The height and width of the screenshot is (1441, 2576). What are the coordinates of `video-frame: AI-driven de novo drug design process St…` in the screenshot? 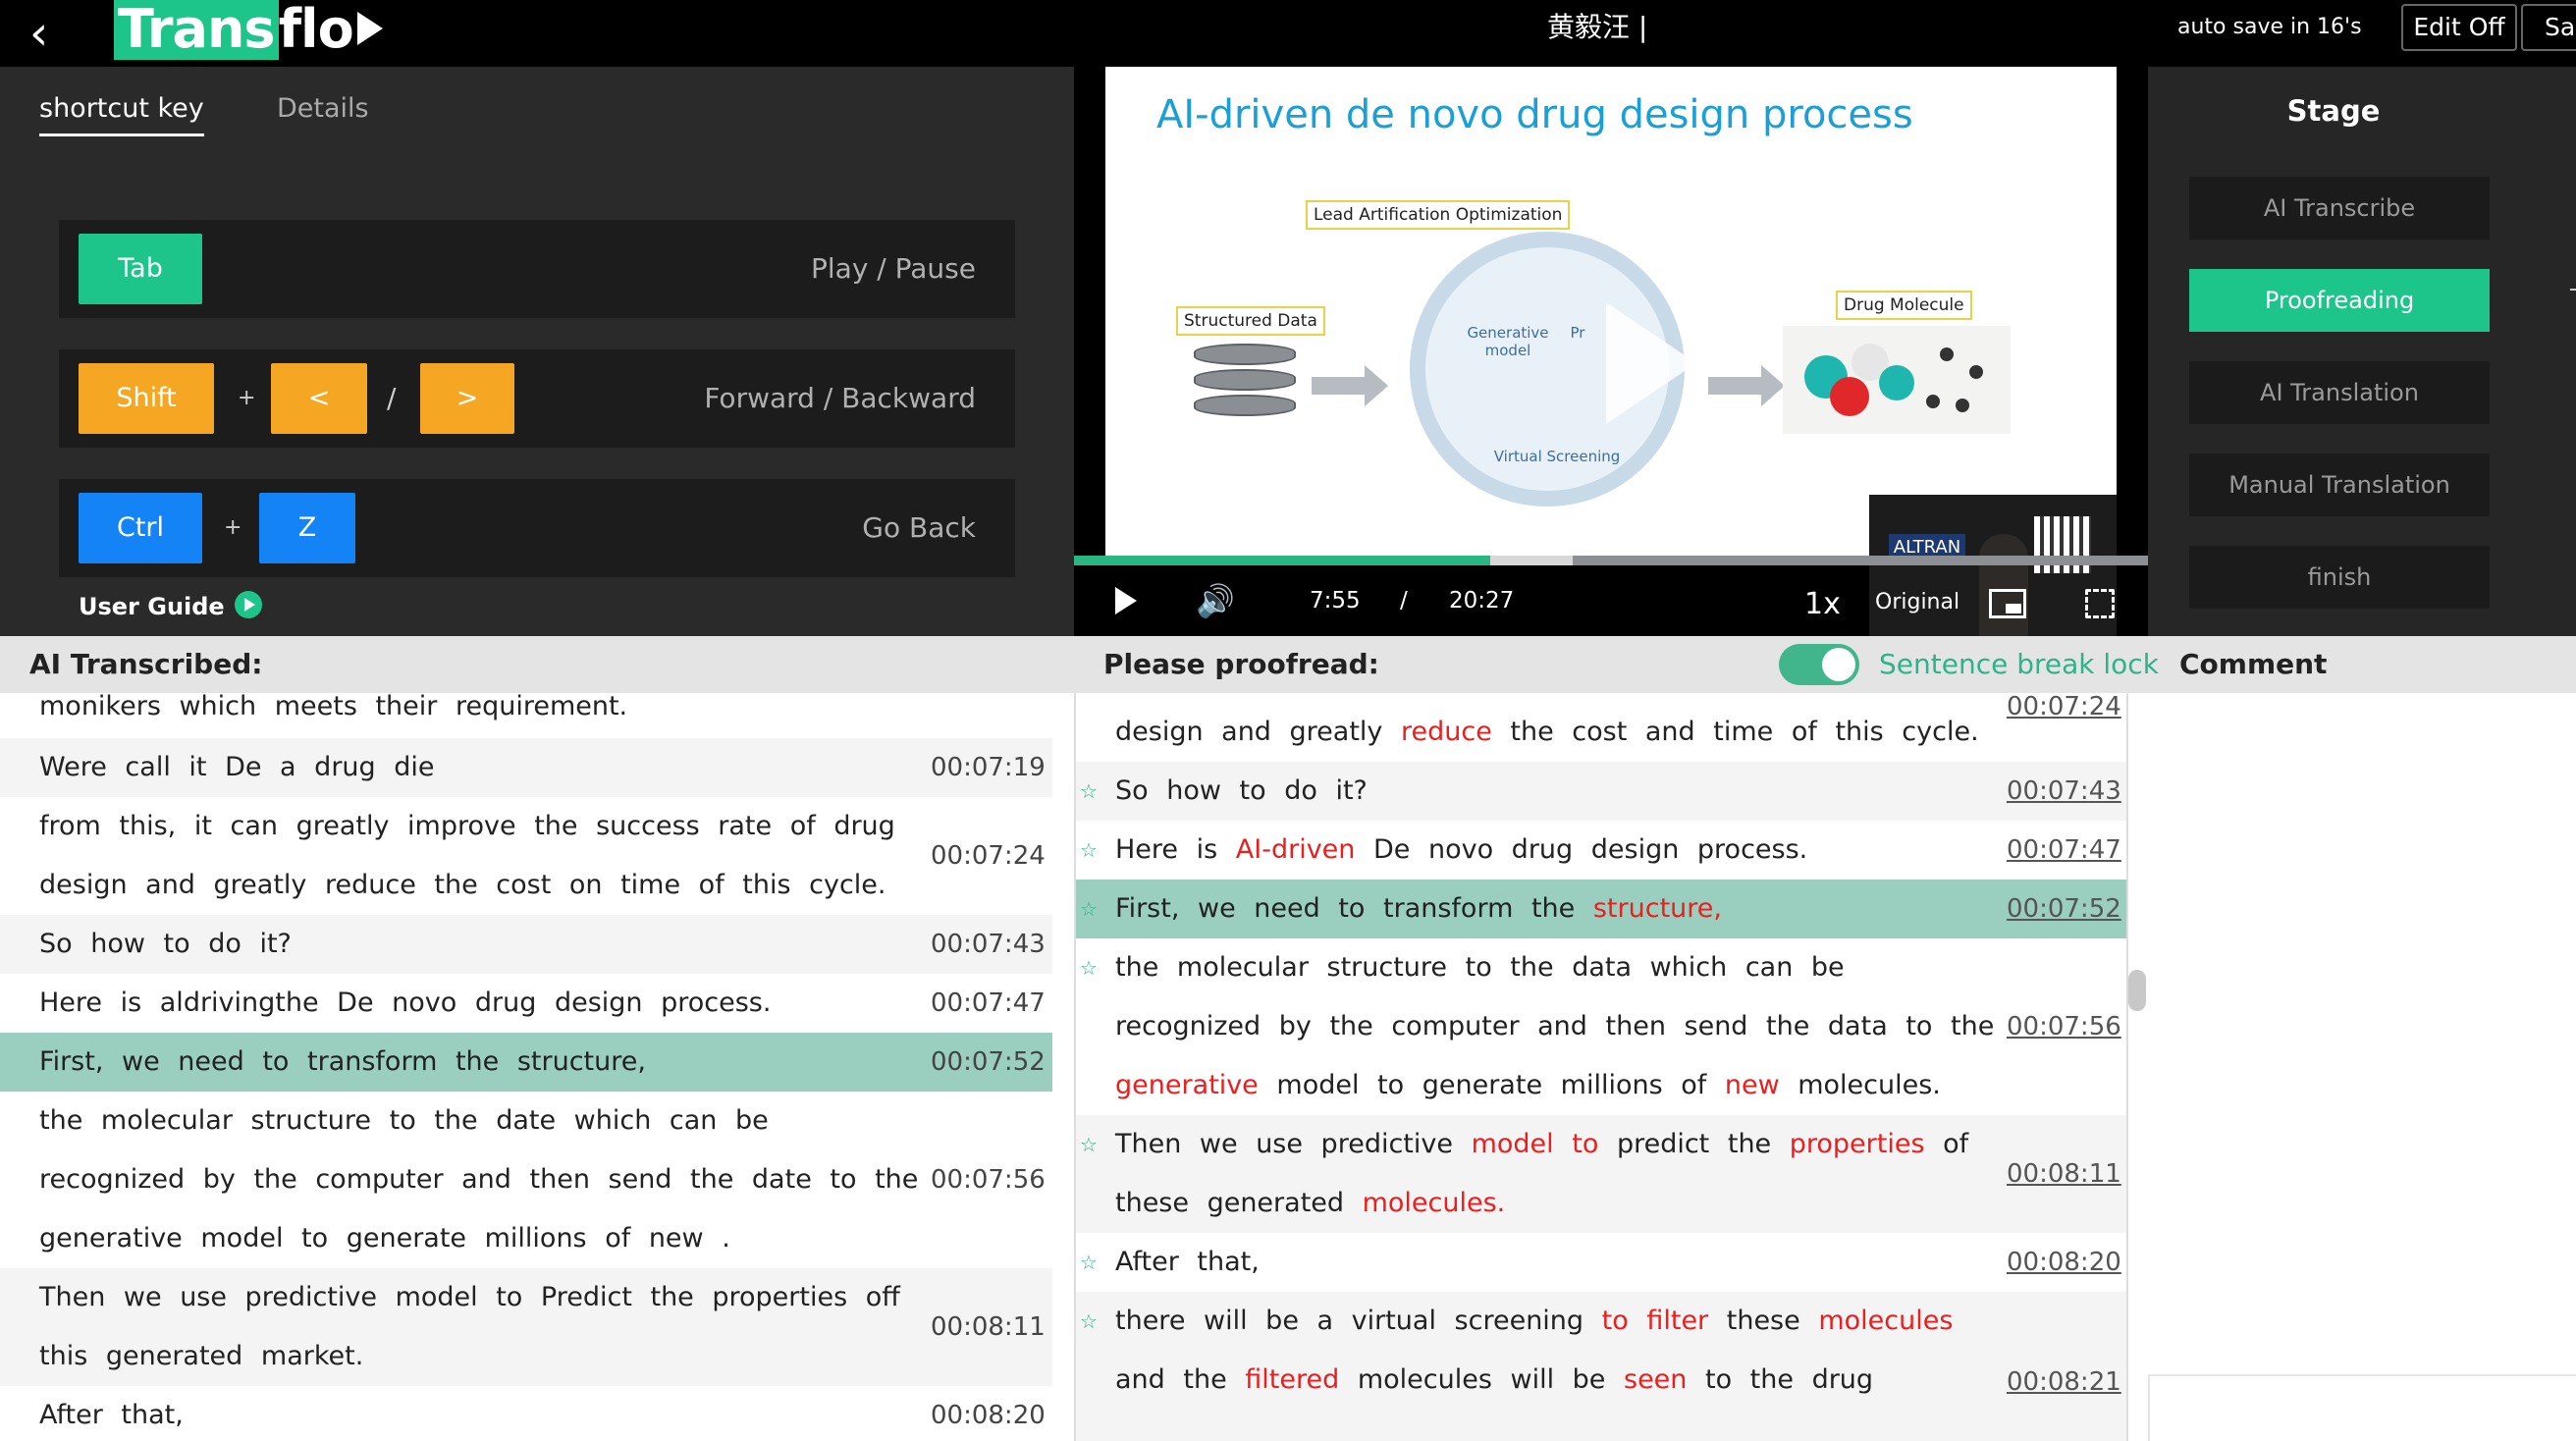 It's located at (1611, 312).